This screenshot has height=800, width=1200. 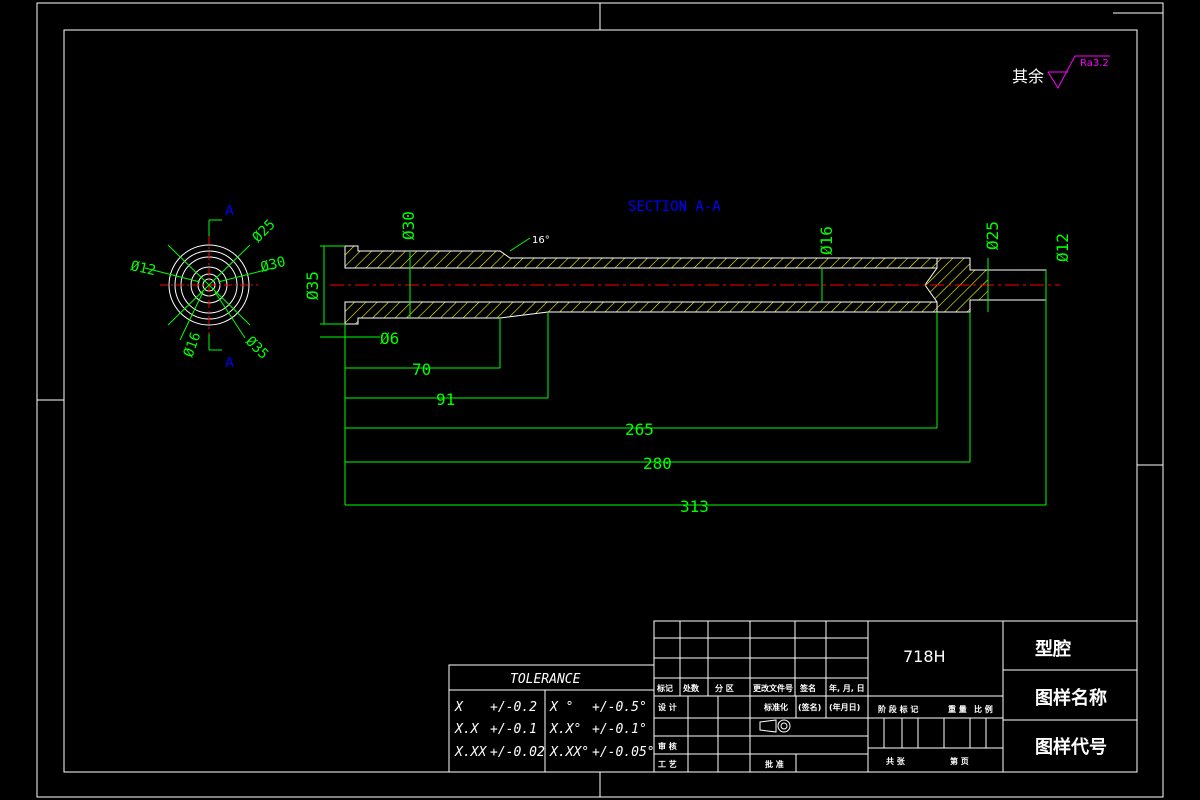 What do you see at coordinates (691, 688) in the screenshot?
I see `header-count: 处数` at bounding box center [691, 688].